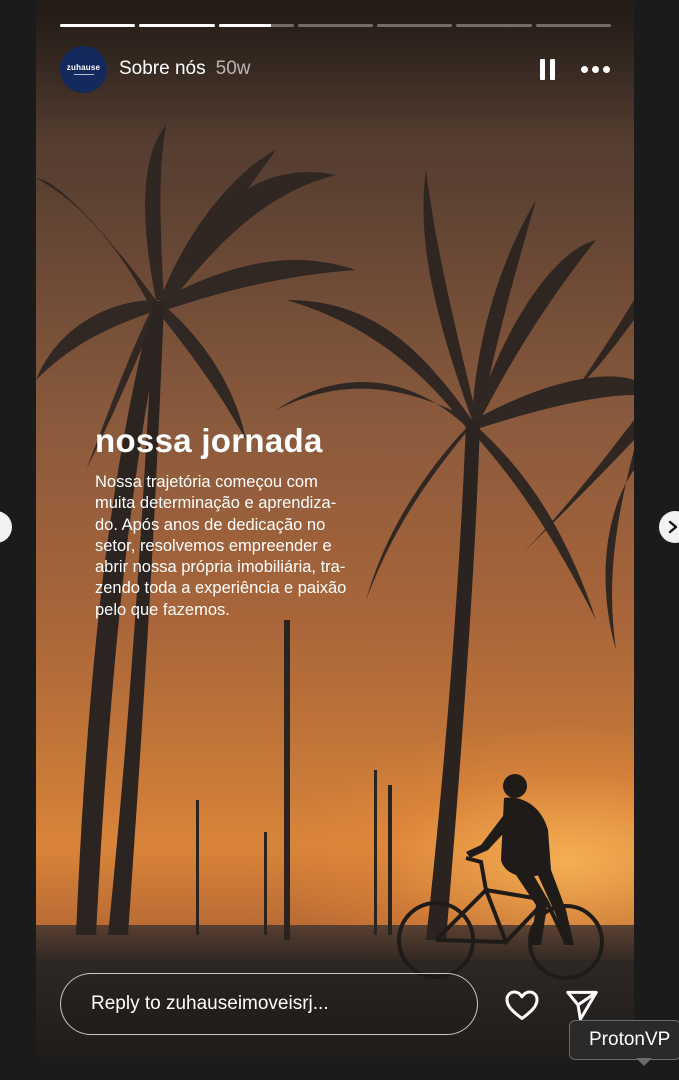  What do you see at coordinates (233, 68) in the screenshot?
I see `time-ago: 50w` at bounding box center [233, 68].